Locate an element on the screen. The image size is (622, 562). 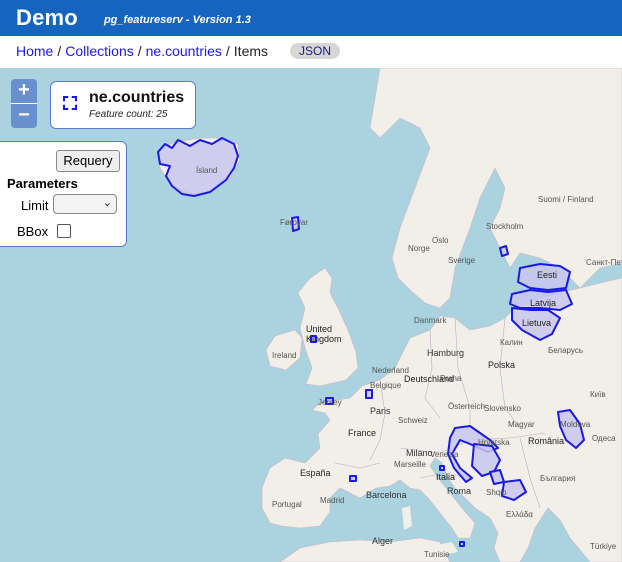
map-label-nederland: Nederland is located at coordinates (390, 370).